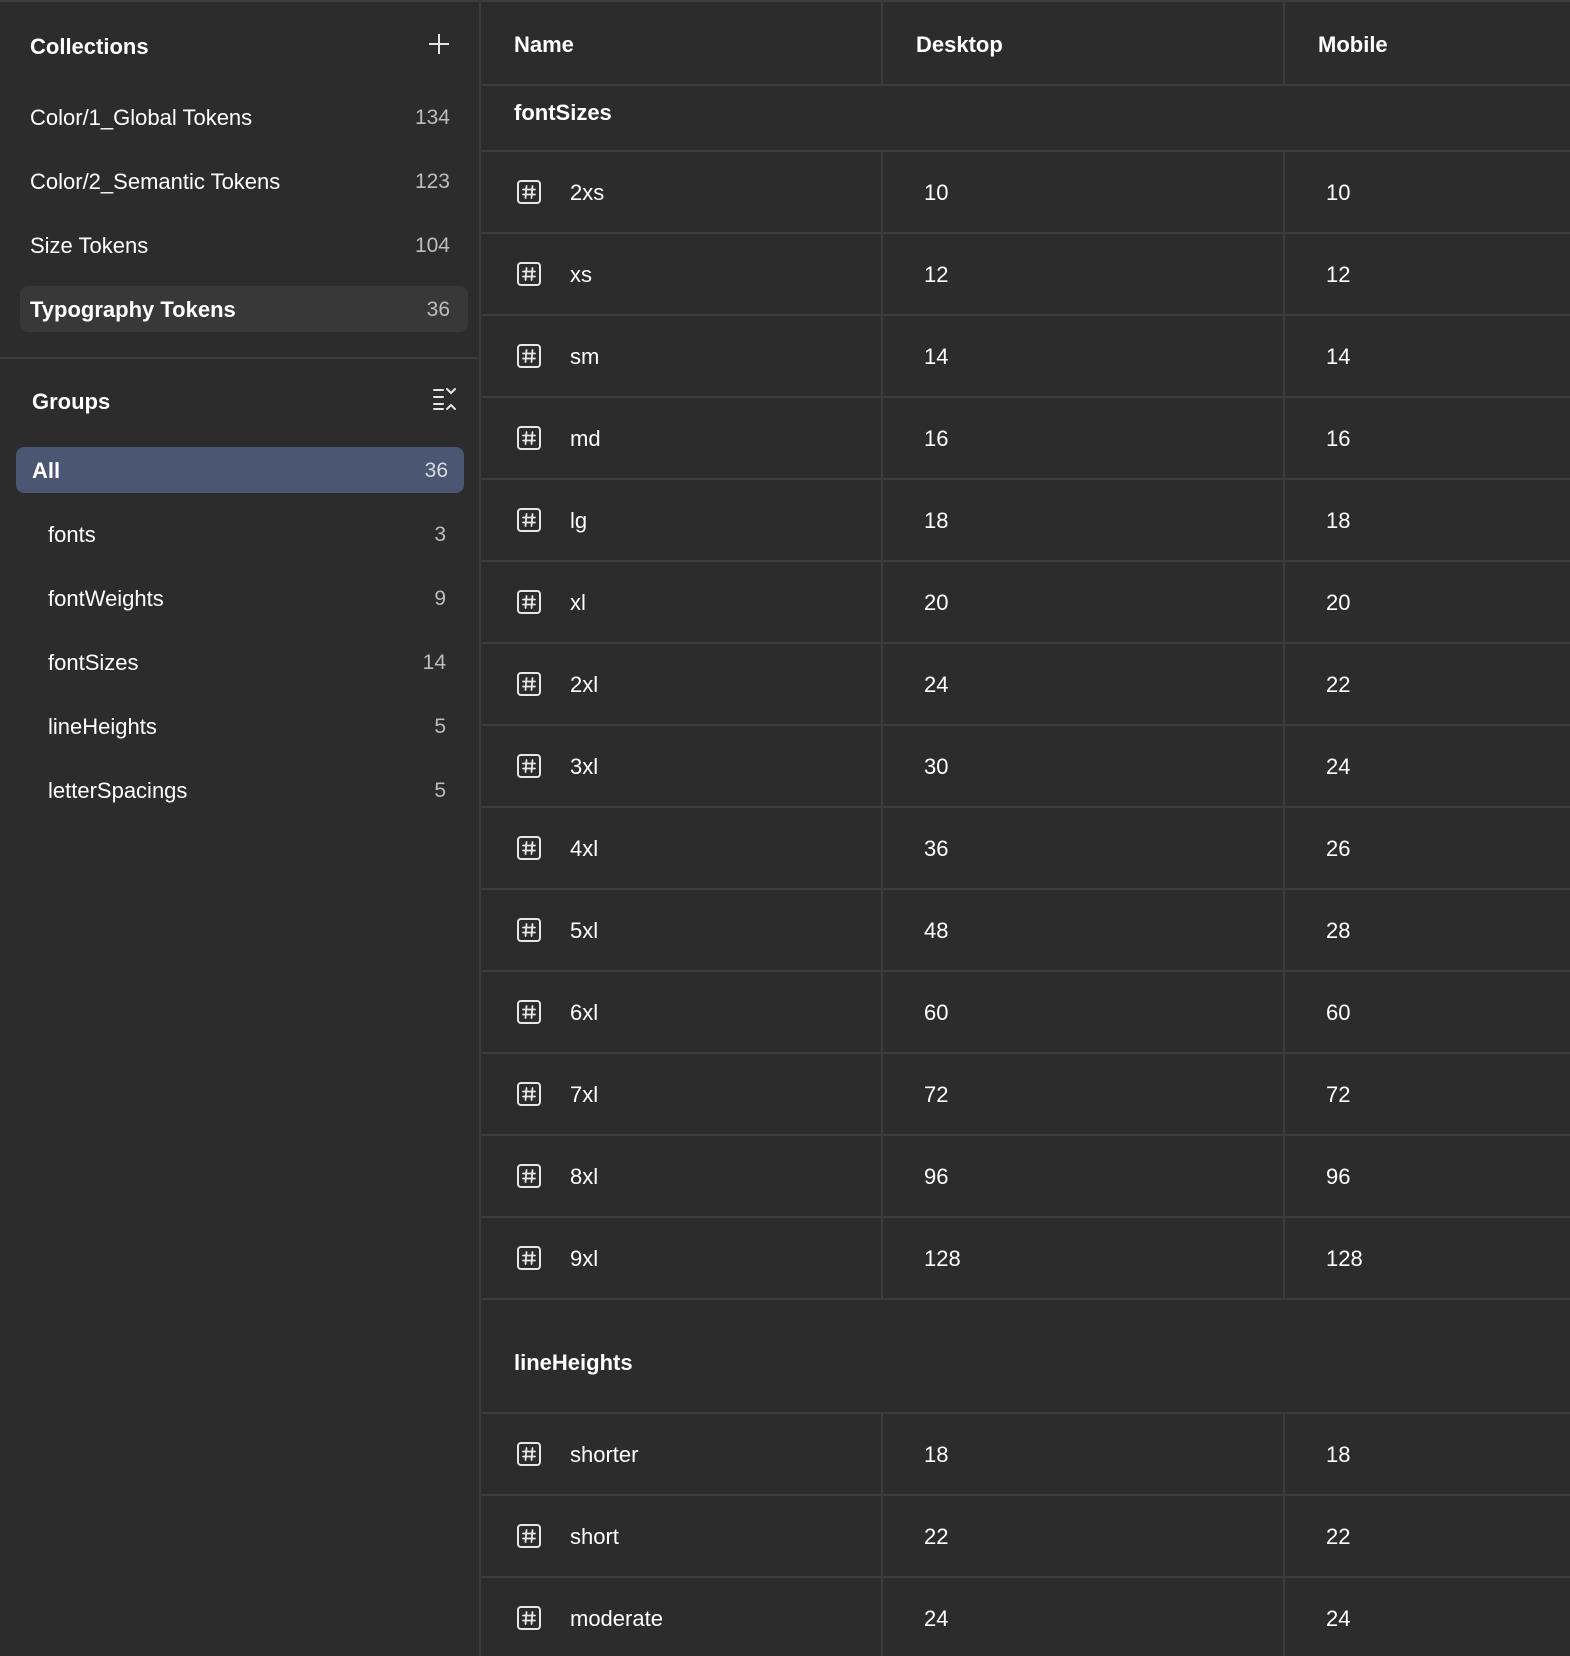 Image resolution: width=1570 pixels, height=1656 pixels. Describe the element at coordinates (240, 470) in the screenshot. I see `group-item-all: All 36` at that location.